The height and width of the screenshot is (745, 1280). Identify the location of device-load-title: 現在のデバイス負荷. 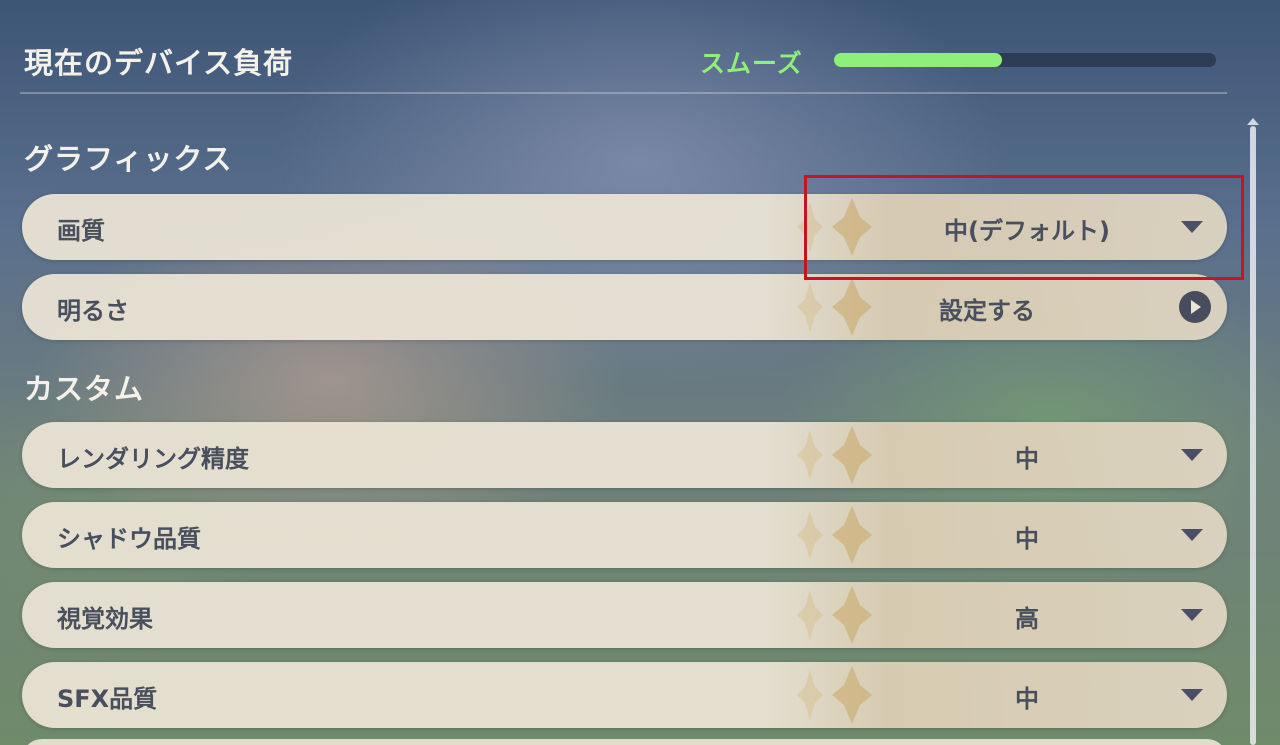
(159, 63).